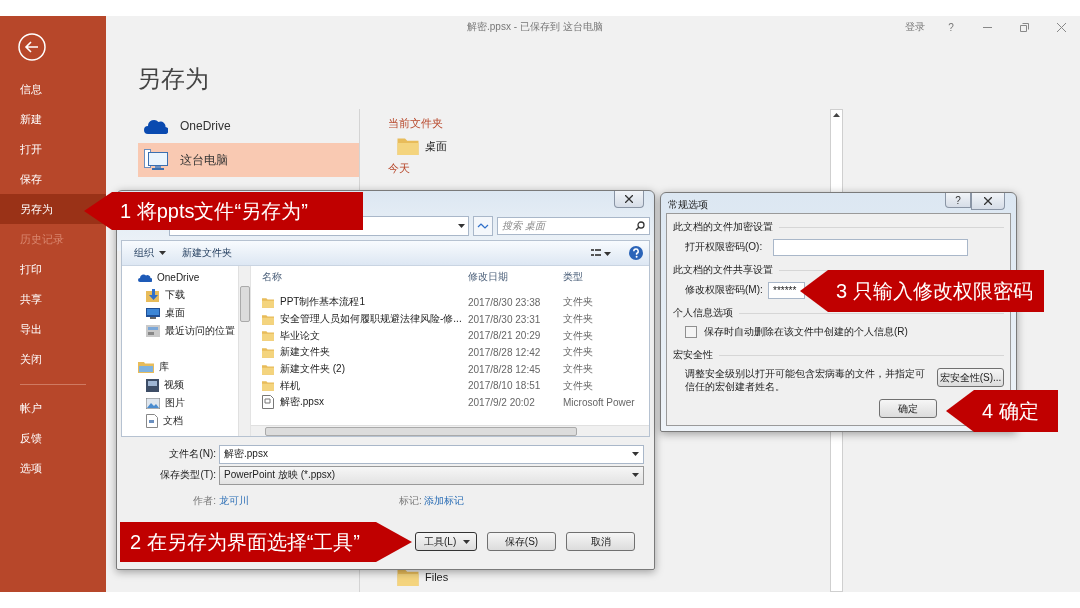  What do you see at coordinates (173, 79) in the screenshot?
I see `page-heading: 另存为` at bounding box center [173, 79].